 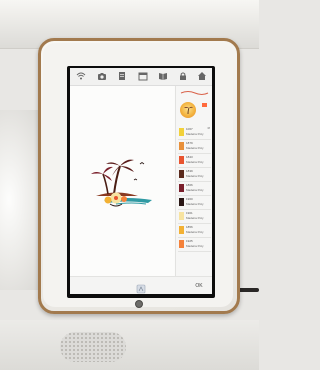 What do you see at coordinates (102, 76) in the screenshot?
I see `camera-icon` at bounding box center [102, 76].